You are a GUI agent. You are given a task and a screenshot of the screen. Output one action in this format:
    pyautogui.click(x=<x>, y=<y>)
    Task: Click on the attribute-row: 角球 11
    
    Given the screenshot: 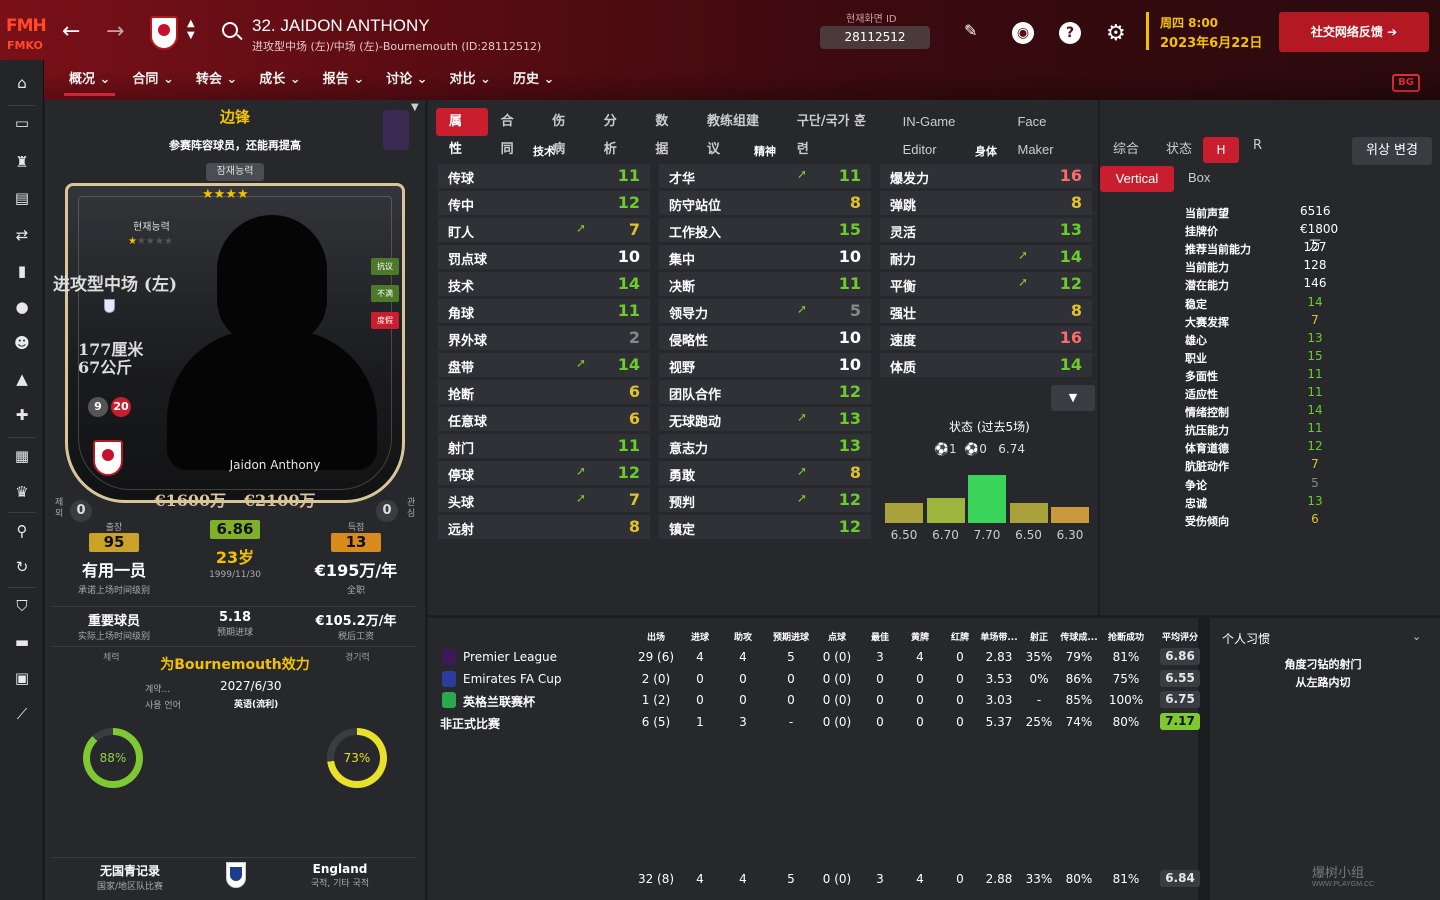 What is the action you would take?
    pyautogui.click(x=544, y=311)
    